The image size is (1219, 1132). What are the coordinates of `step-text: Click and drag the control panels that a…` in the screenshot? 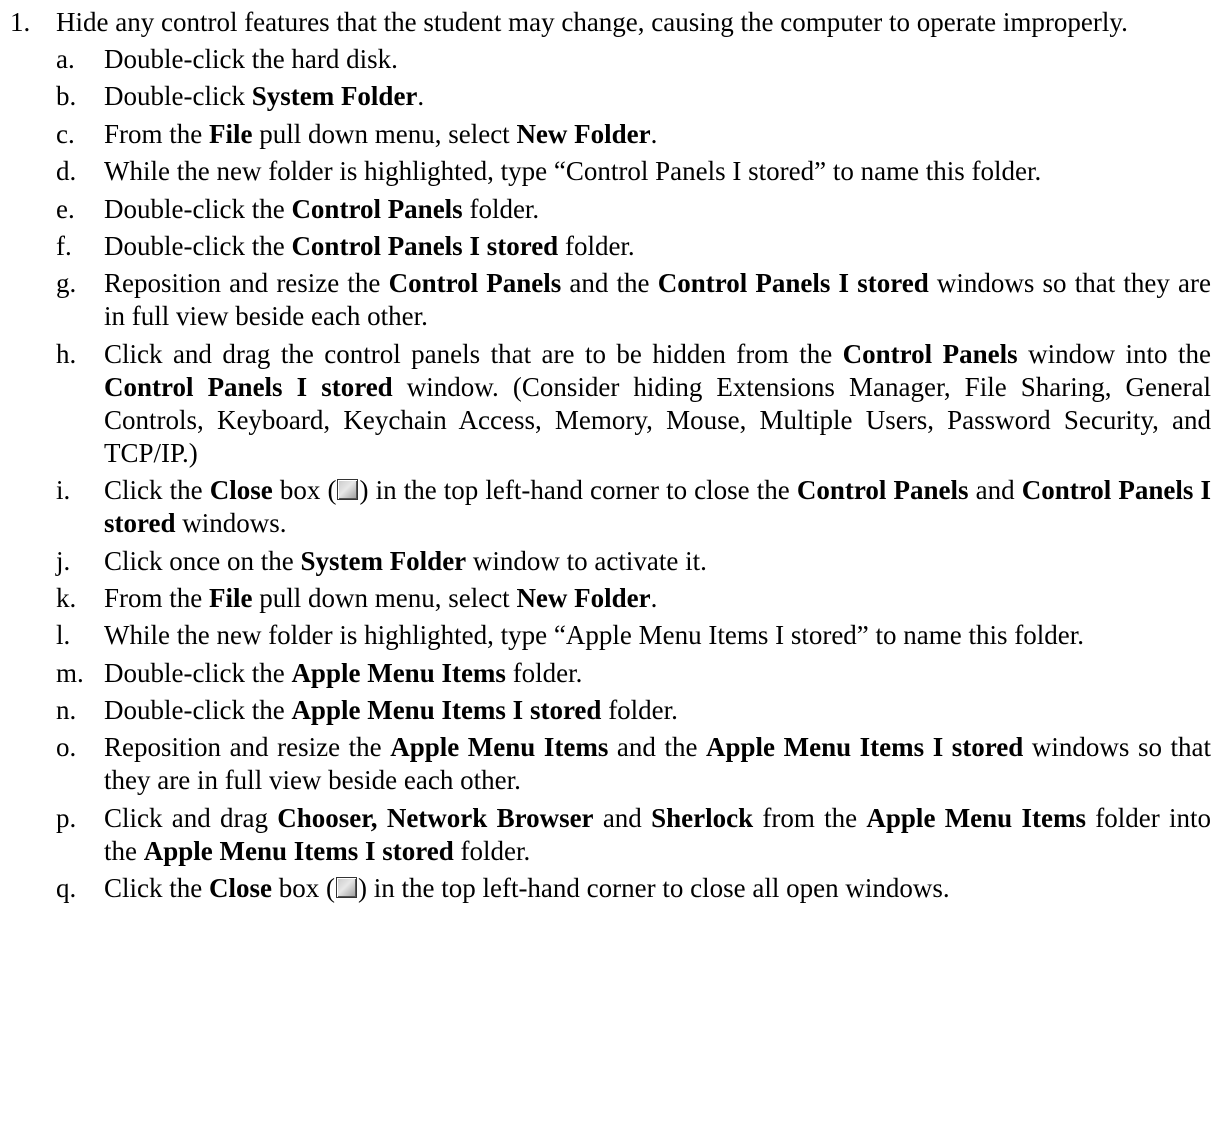 It's located at (657, 404).